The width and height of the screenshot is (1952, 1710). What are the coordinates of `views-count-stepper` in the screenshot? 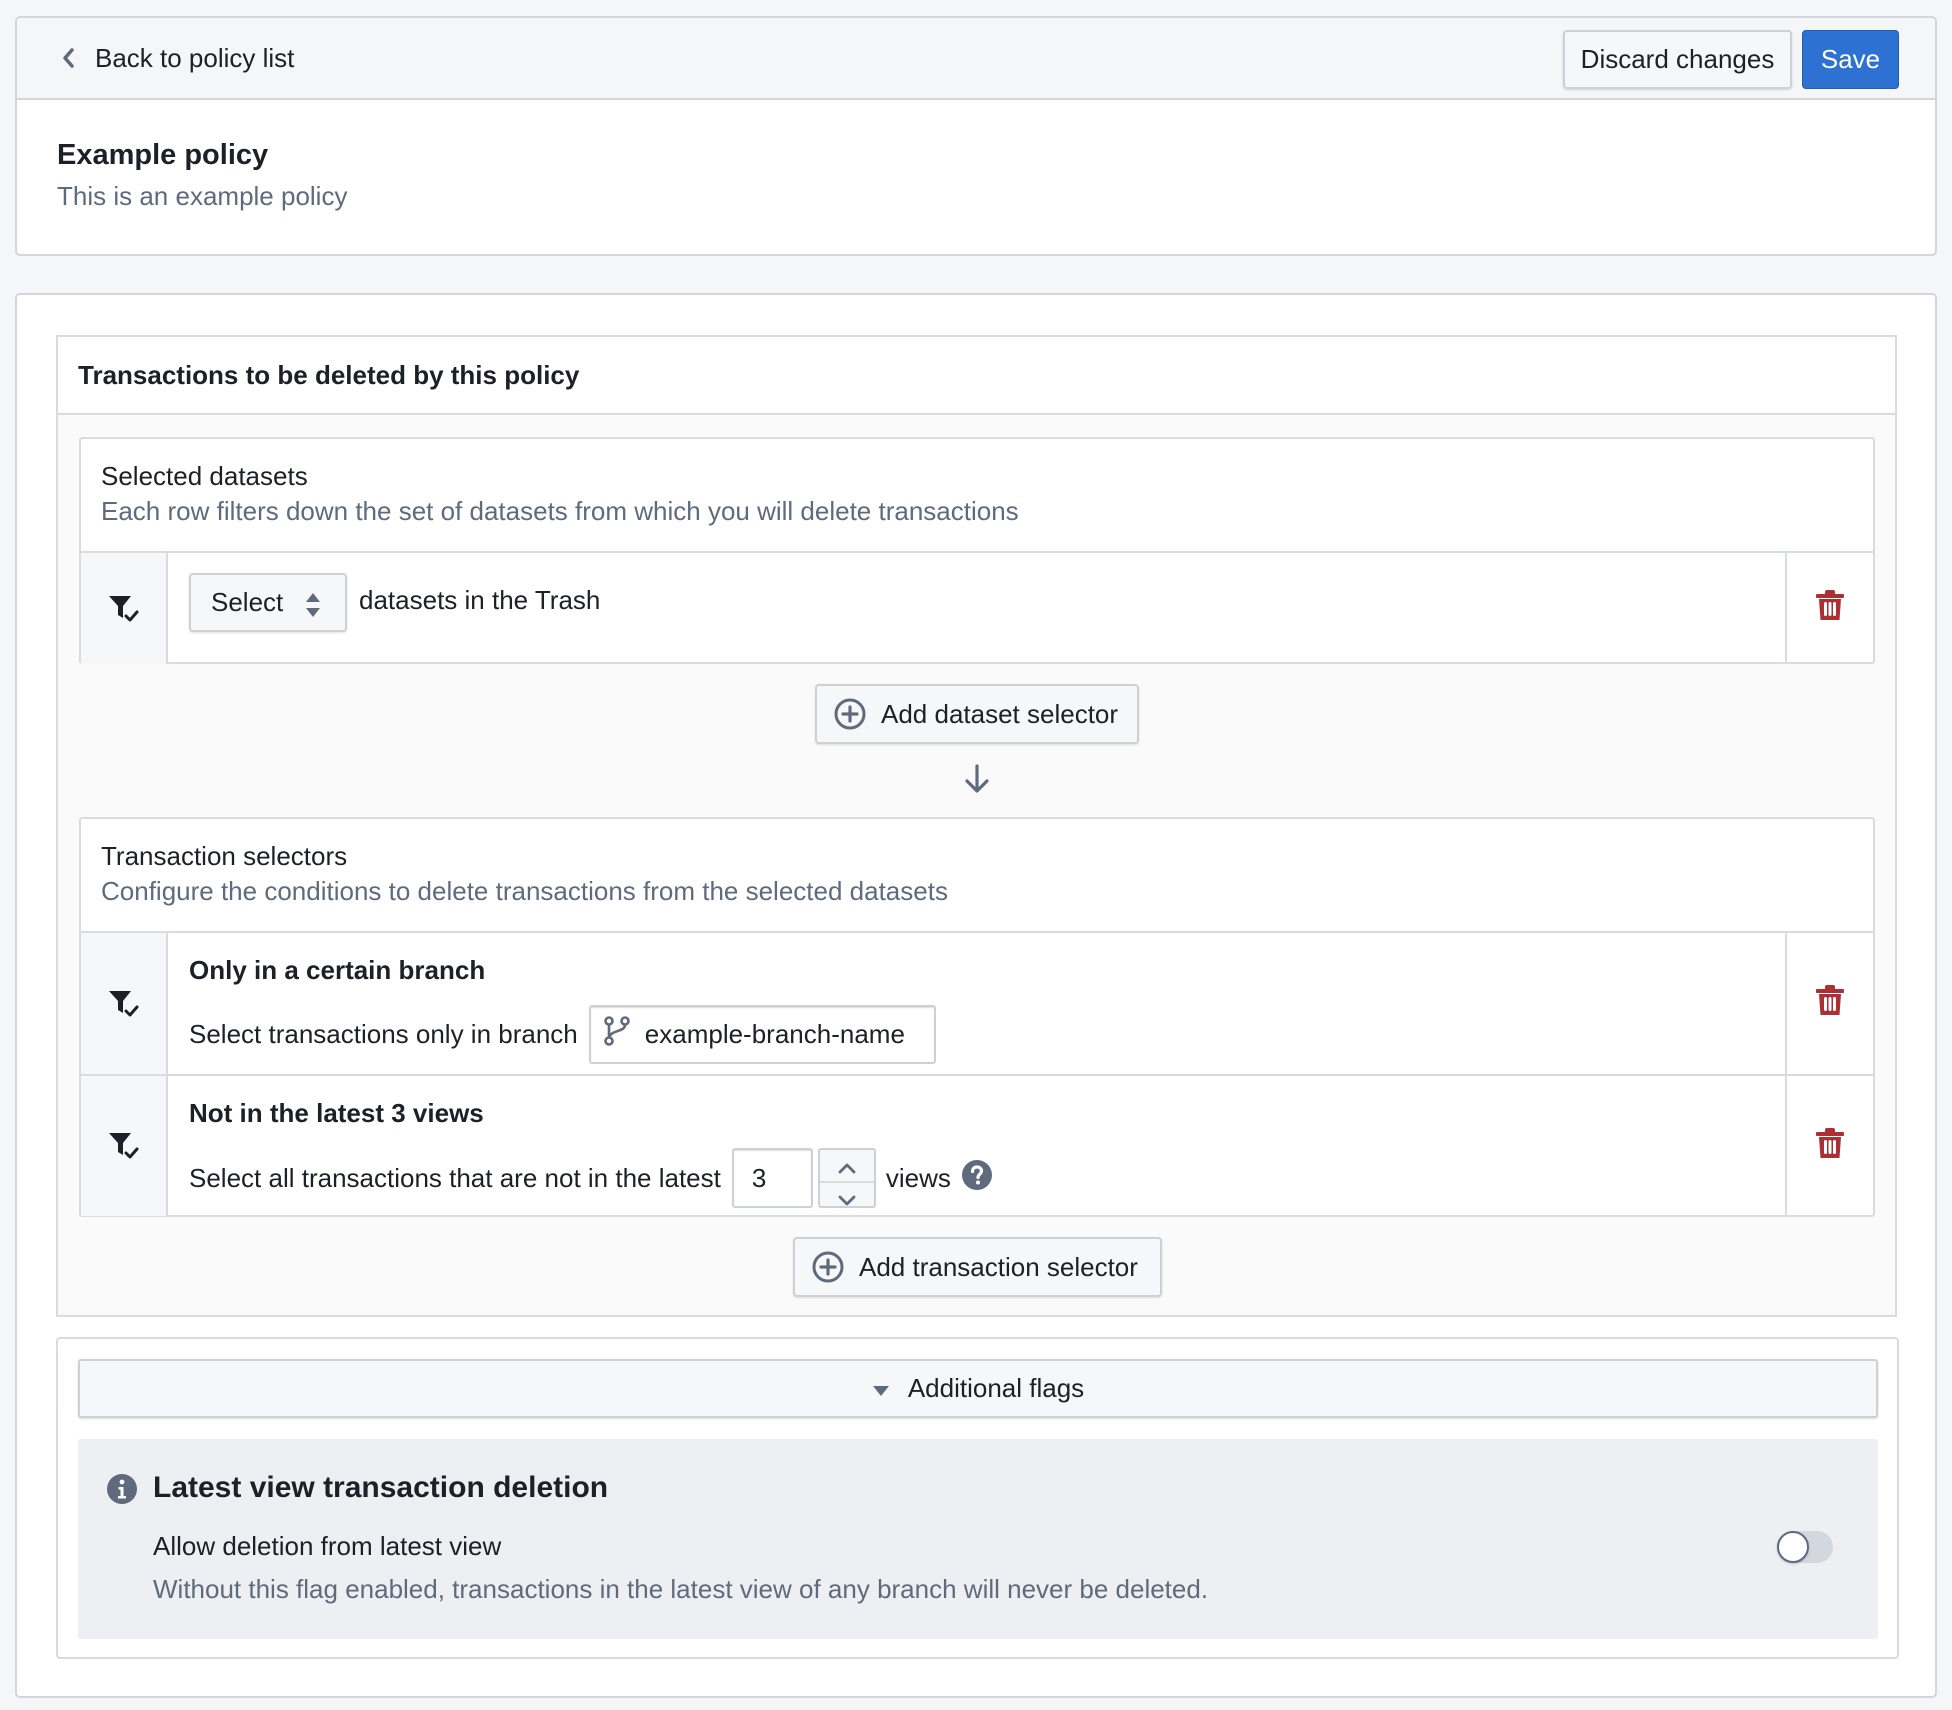 It's located at (846, 1178).